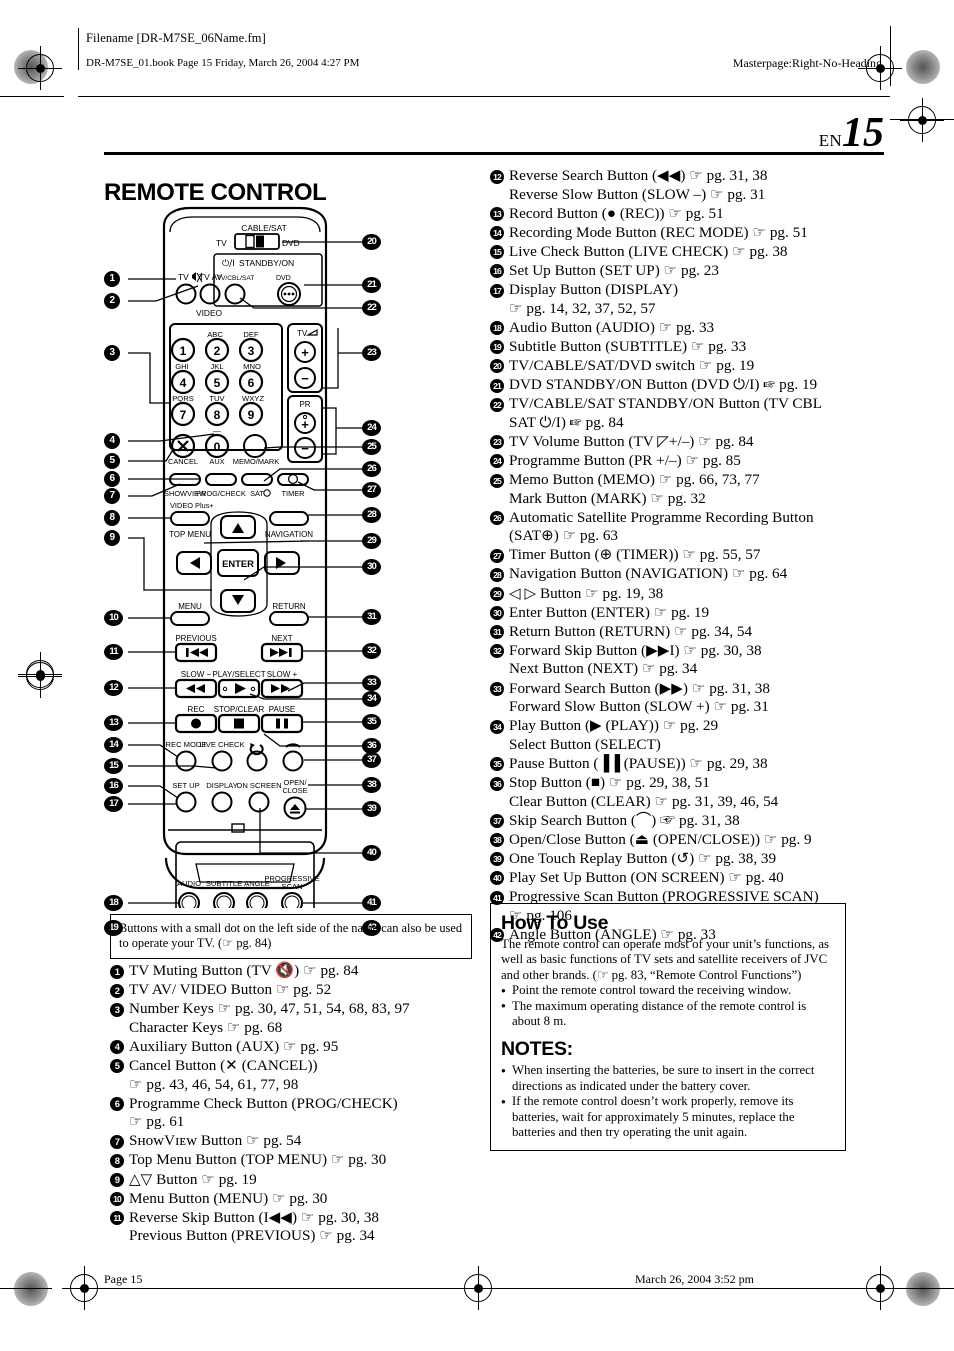 Image resolution: width=954 pixels, height=1351 pixels. Describe the element at coordinates (238, 563) in the screenshot. I see `label-enter: ENTER` at that location.